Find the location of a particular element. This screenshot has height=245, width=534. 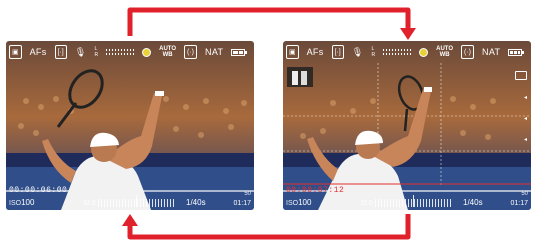

zoom-icon: ◂ is located at coordinates (525, 98).